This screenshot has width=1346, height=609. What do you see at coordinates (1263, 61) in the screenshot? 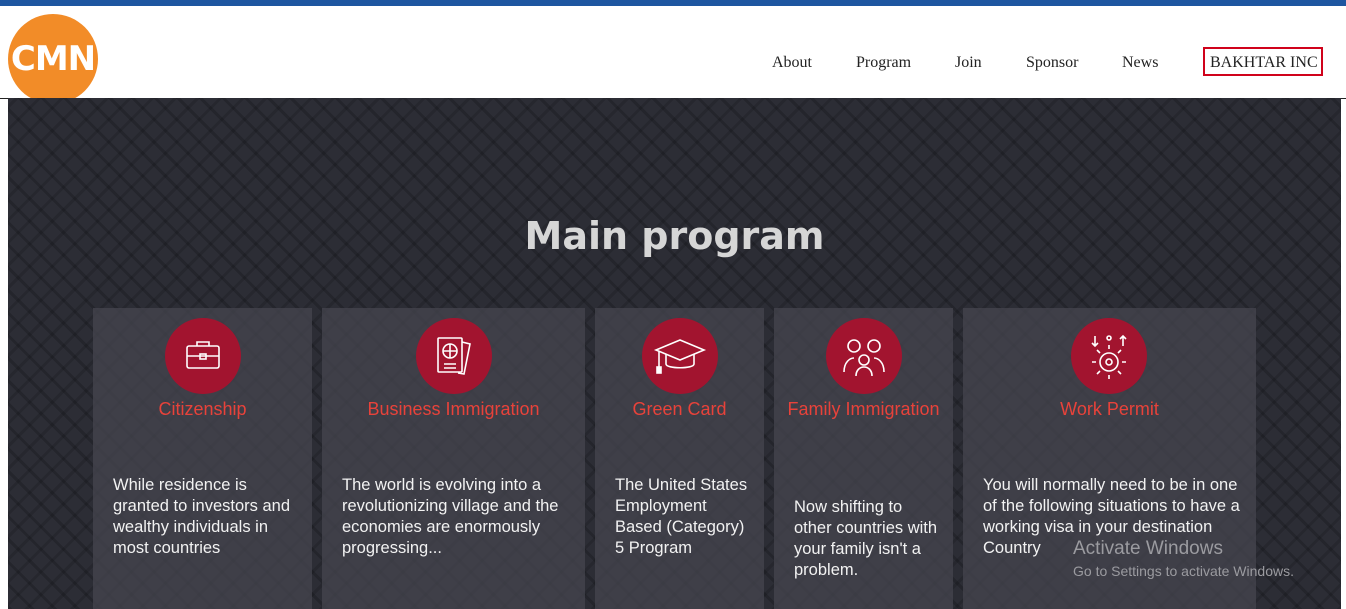
I see `nav-active-outline` at bounding box center [1263, 61].